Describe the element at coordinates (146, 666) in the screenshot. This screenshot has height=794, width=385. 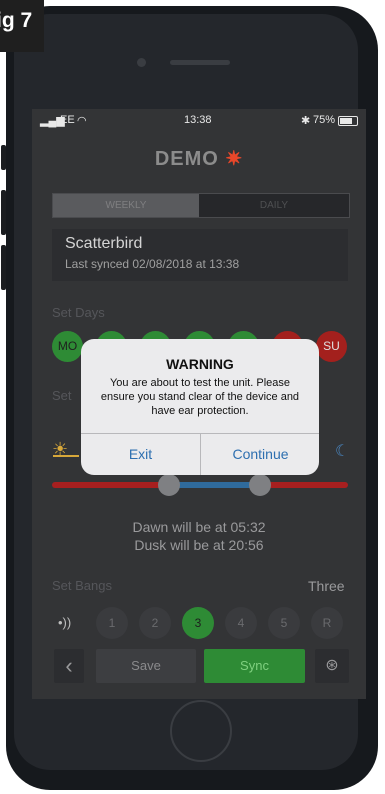
I see `save-button: Save` at that location.